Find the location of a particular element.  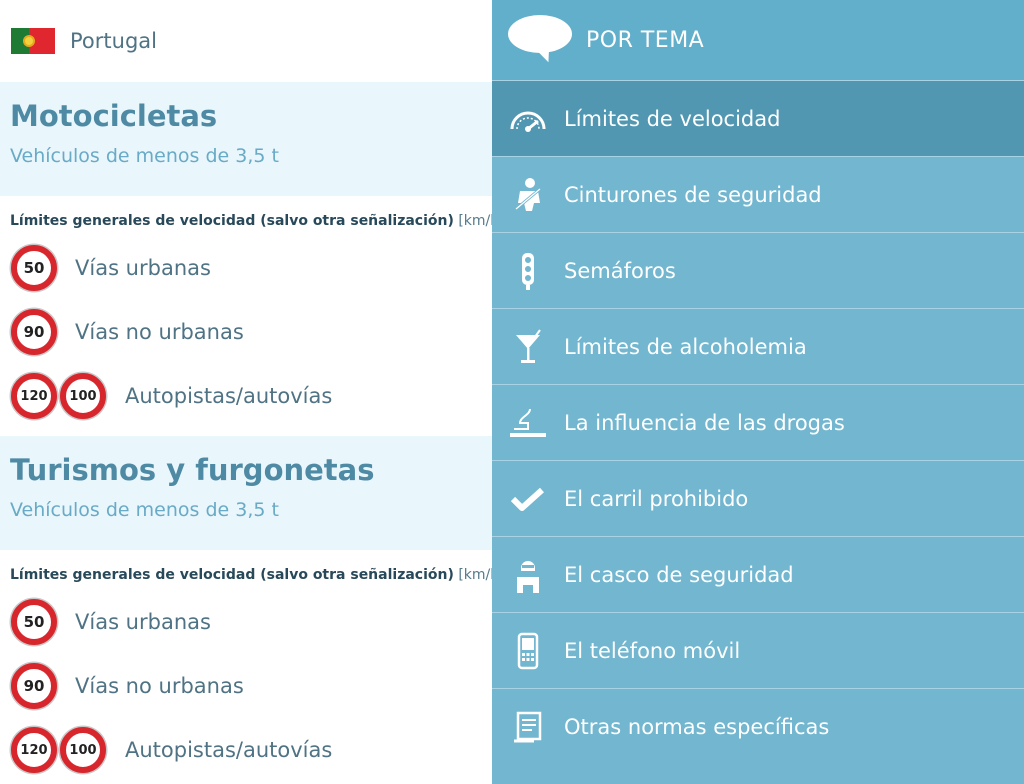

mobile-phone-icon is located at coordinates (528, 651).